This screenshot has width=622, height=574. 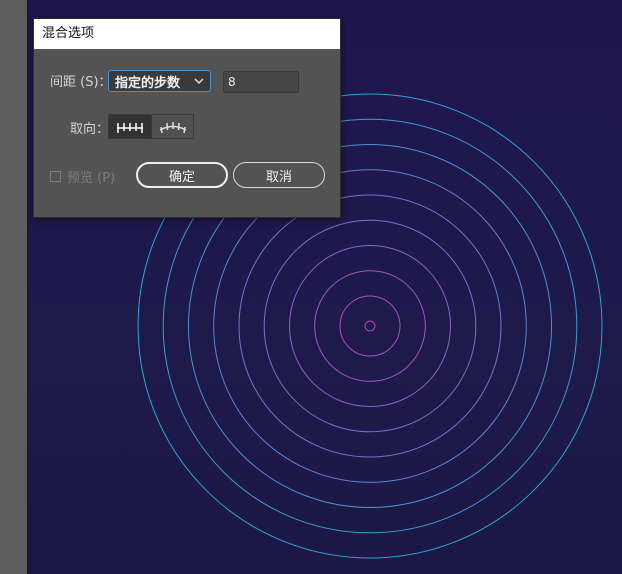 What do you see at coordinates (81, 82) in the screenshot?
I see `spacing-label: 间距 (S)：` at bounding box center [81, 82].